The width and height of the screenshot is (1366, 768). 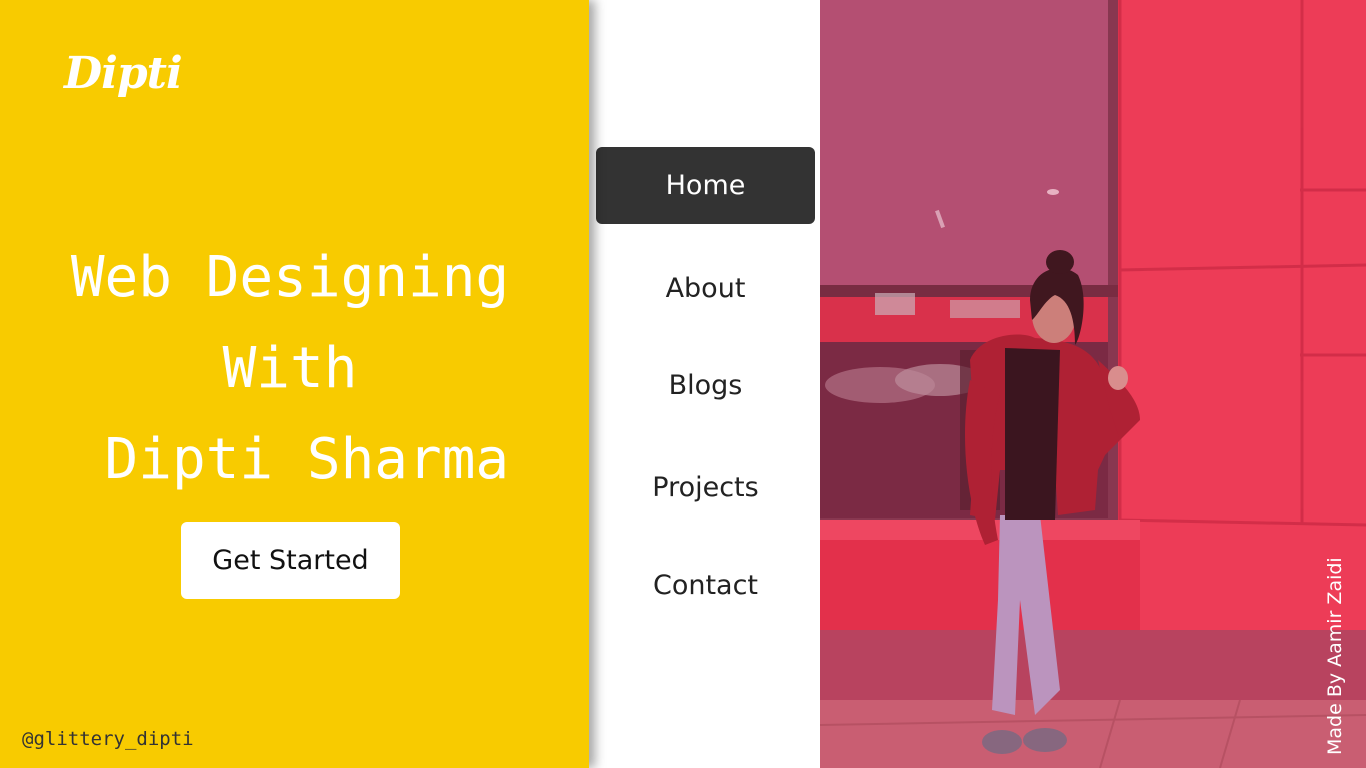 I want to click on nav-item-blogs: Blogs, so click(x=705, y=385).